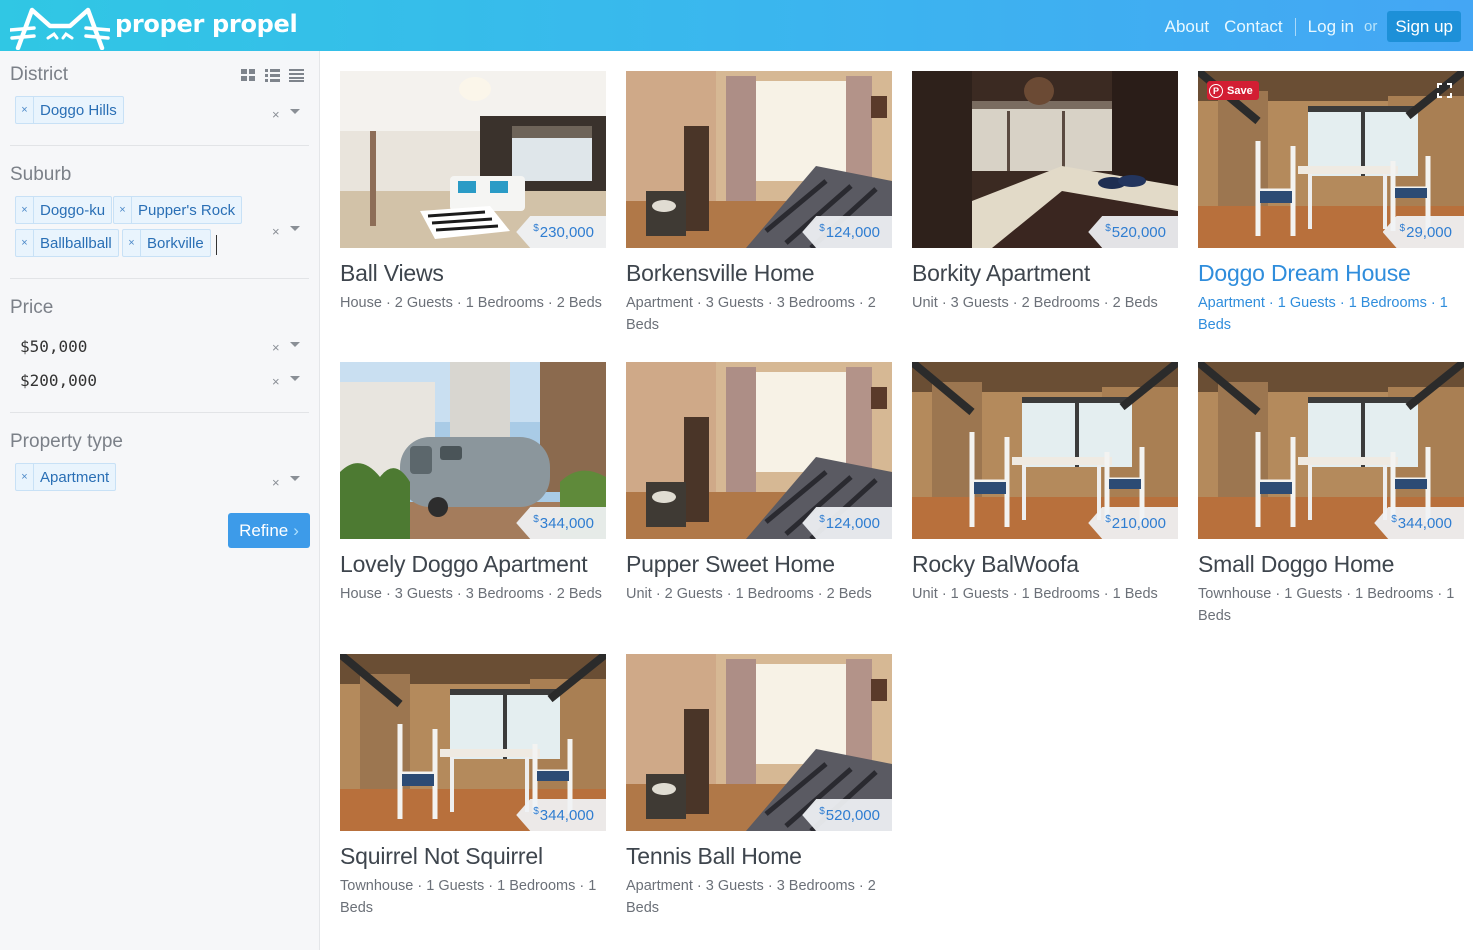 The width and height of the screenshot is (1473, 950). What do you see at coordinates (269, 530) in the screenshot?
I see `refine-button: Refine ›` at bounding box center [269, 530].